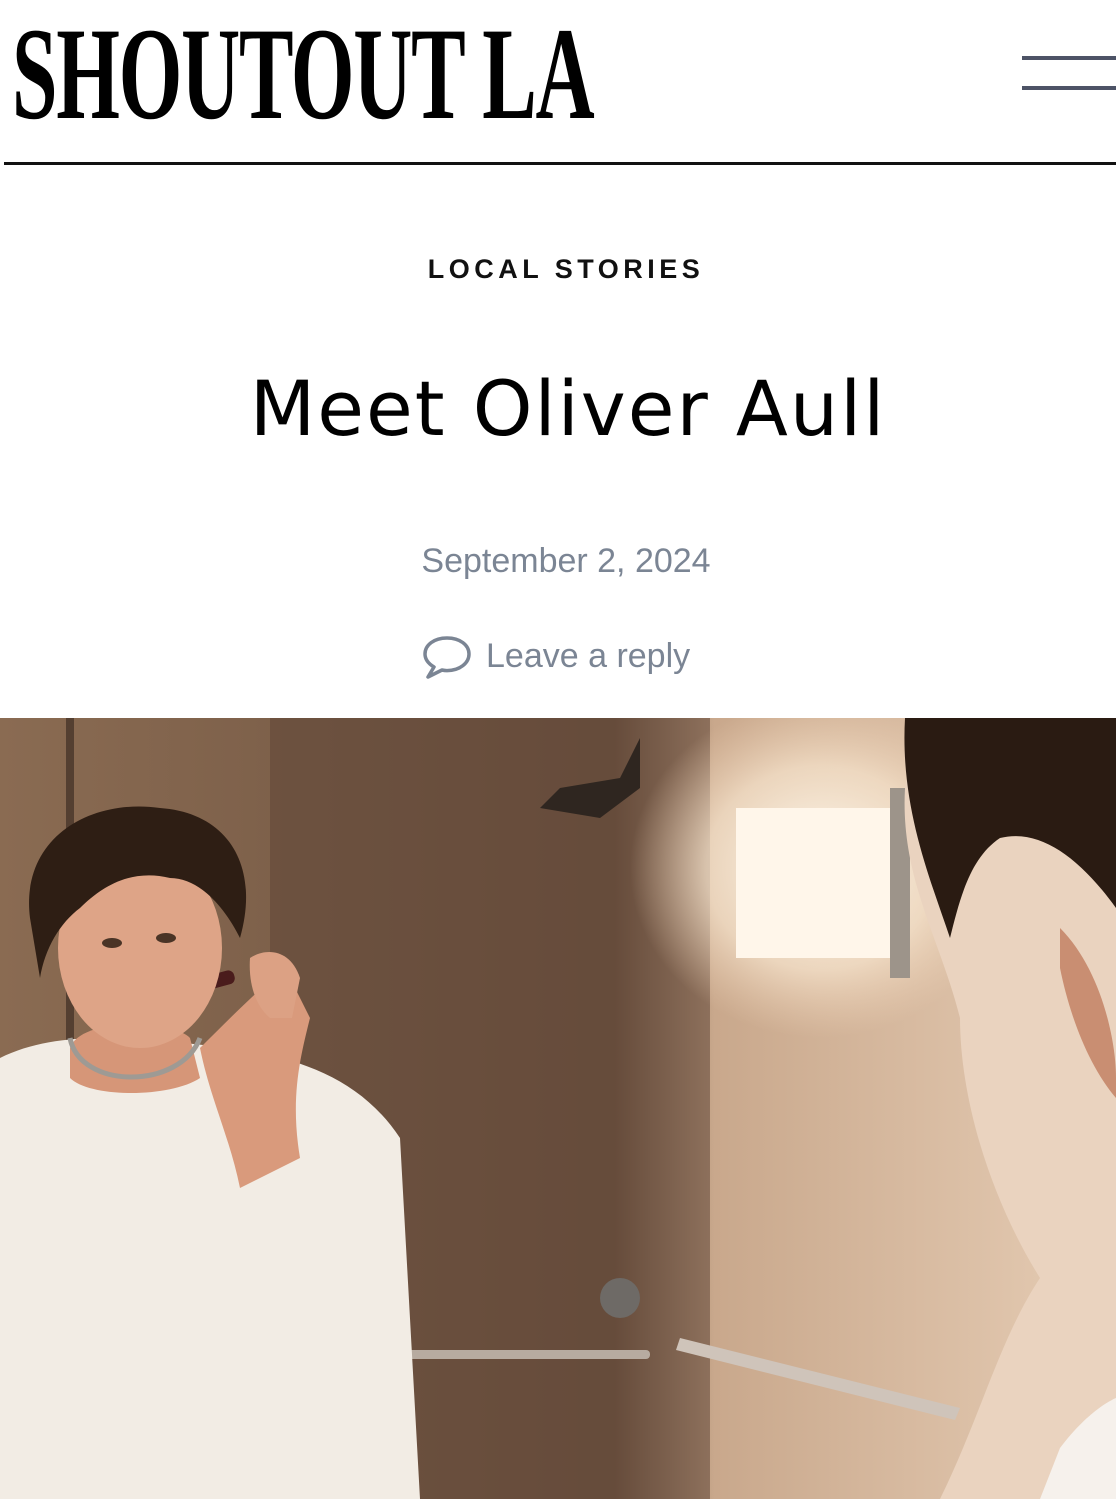 The width and height of the screenshot is (1116, 1499). Describe the element at coordinates (620, 1298) in the screenshot. I see `shower-valve` at that location.